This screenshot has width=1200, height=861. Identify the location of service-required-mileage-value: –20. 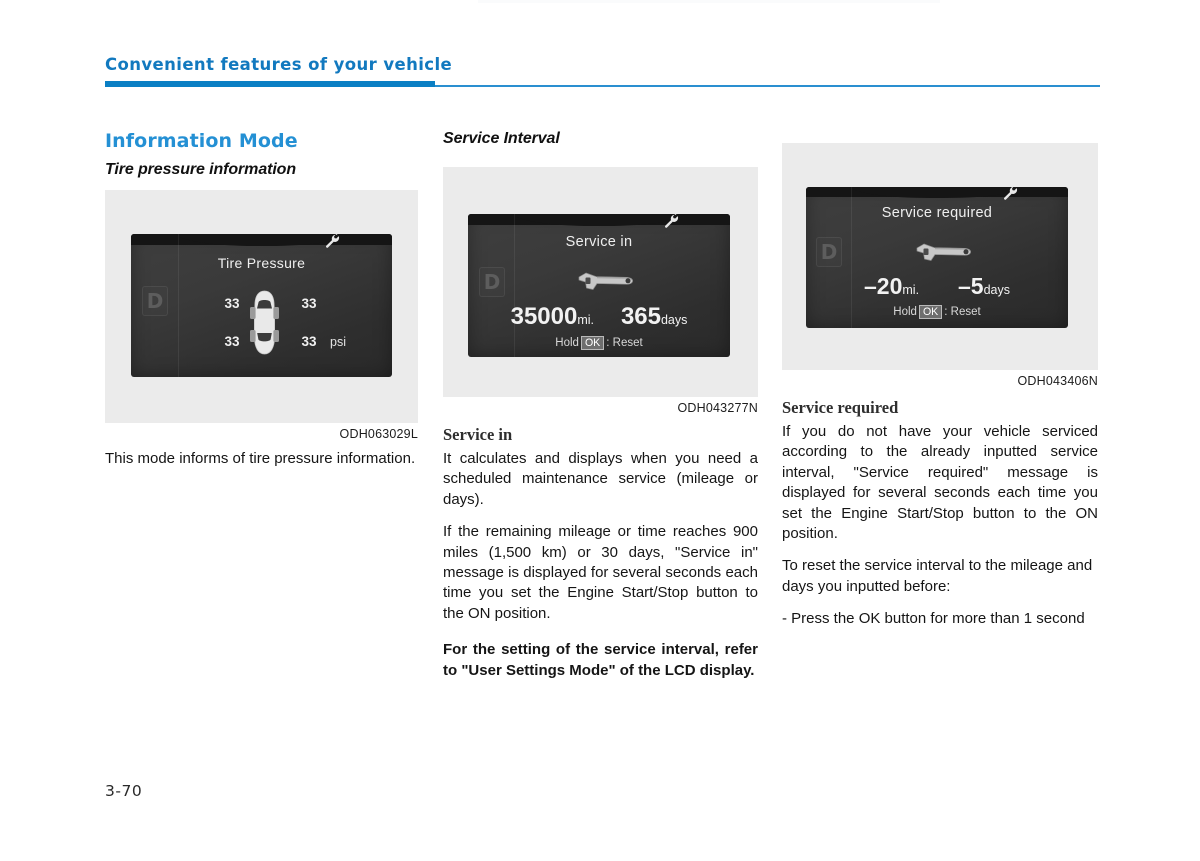
(883, 286).